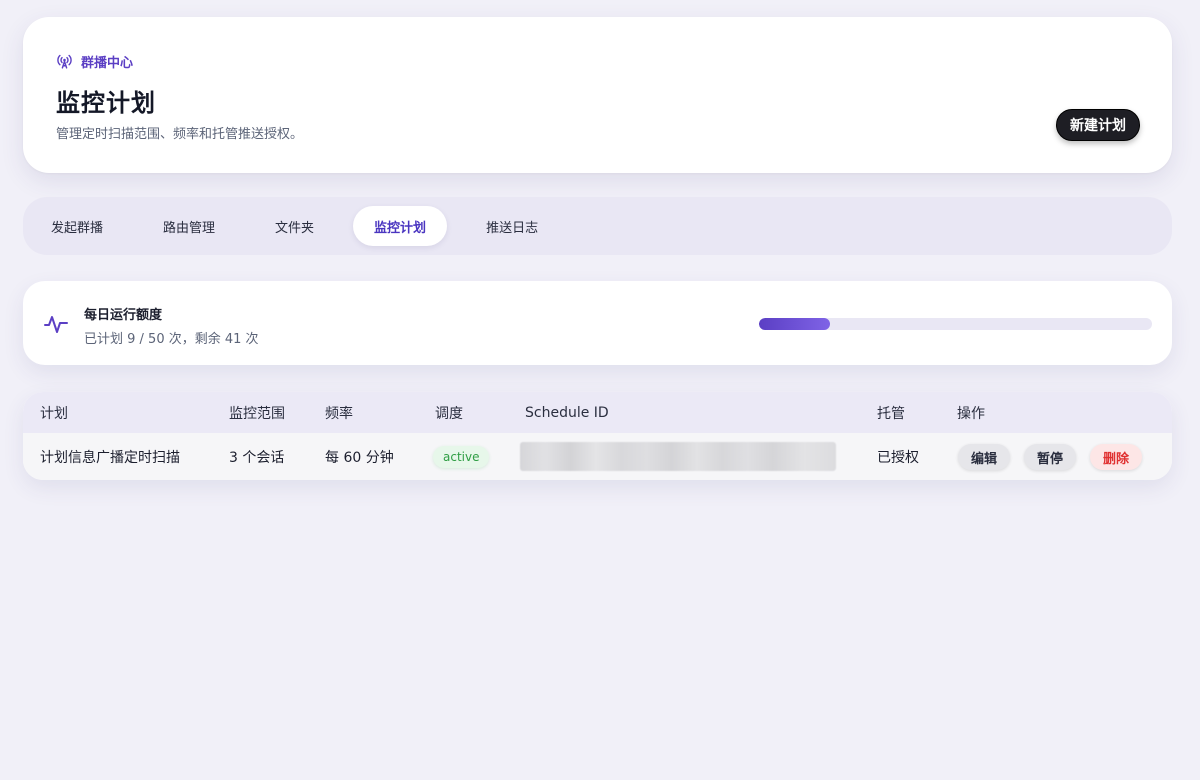 Image resolution: width=1200 pixels, height=780 pixels. I want to click on schedule-id-cell, so click(678, 456).